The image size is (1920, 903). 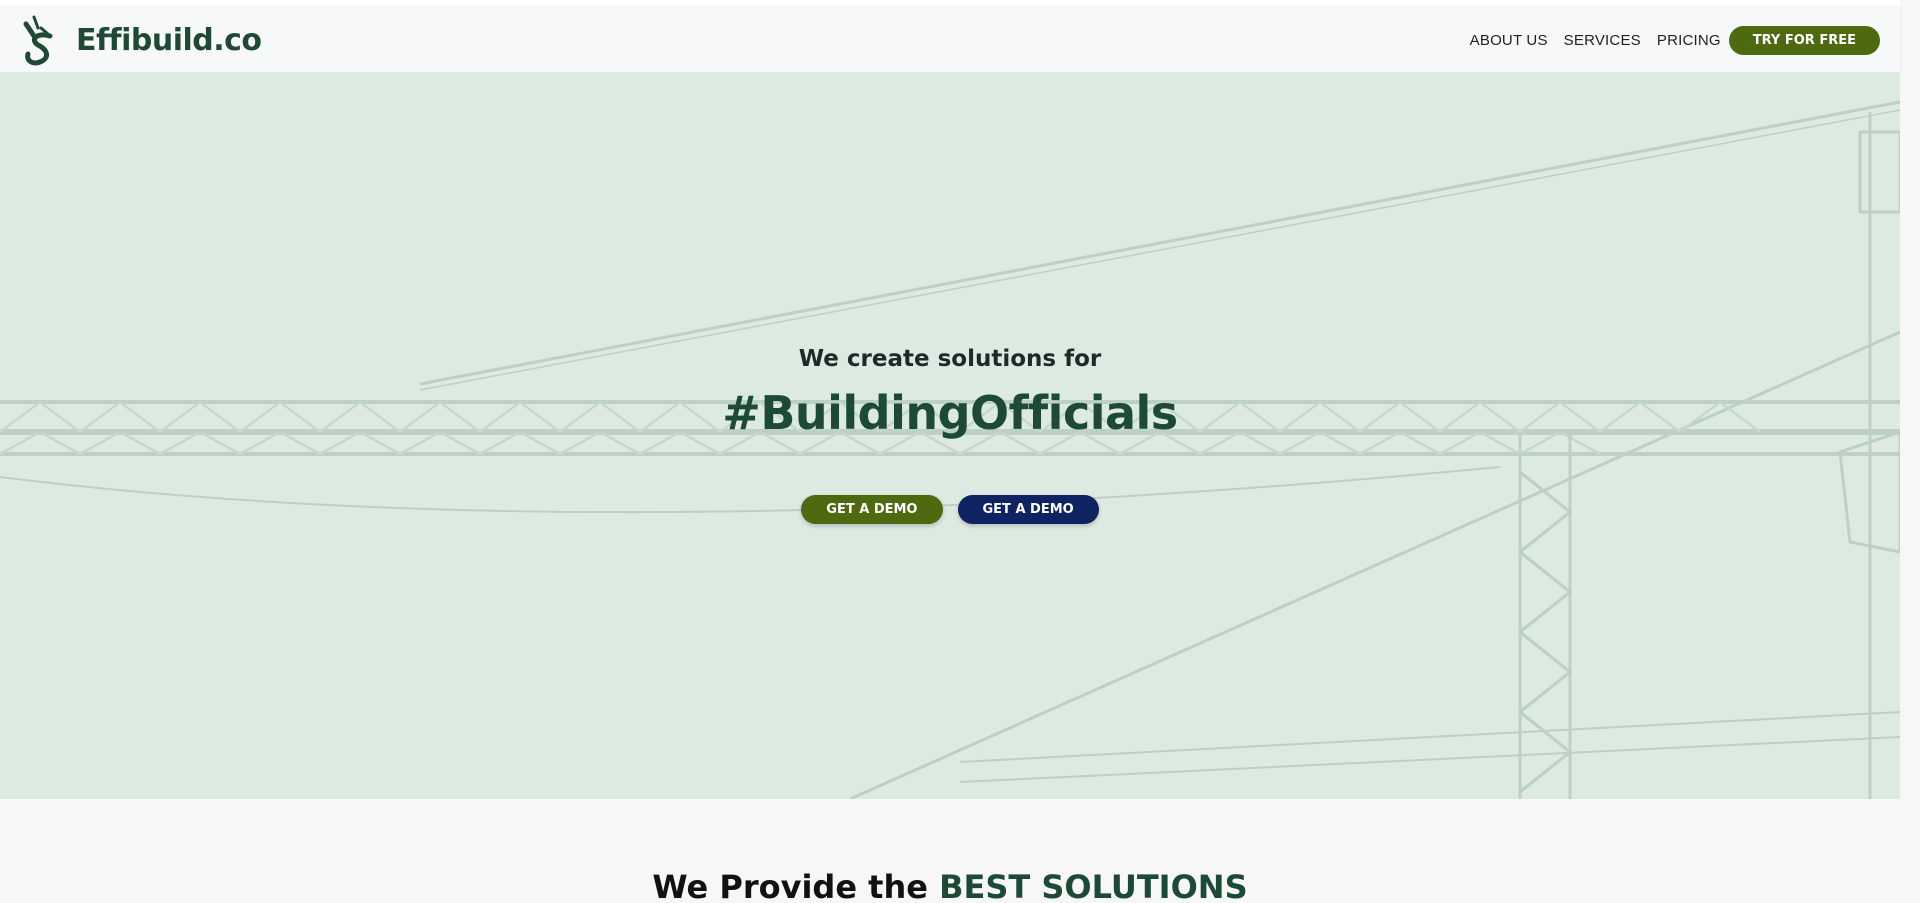 What do you see at coordinates (1910, 435) in the screenshot?
I see `page-scrollbar` at bounding box center [1910, 435].